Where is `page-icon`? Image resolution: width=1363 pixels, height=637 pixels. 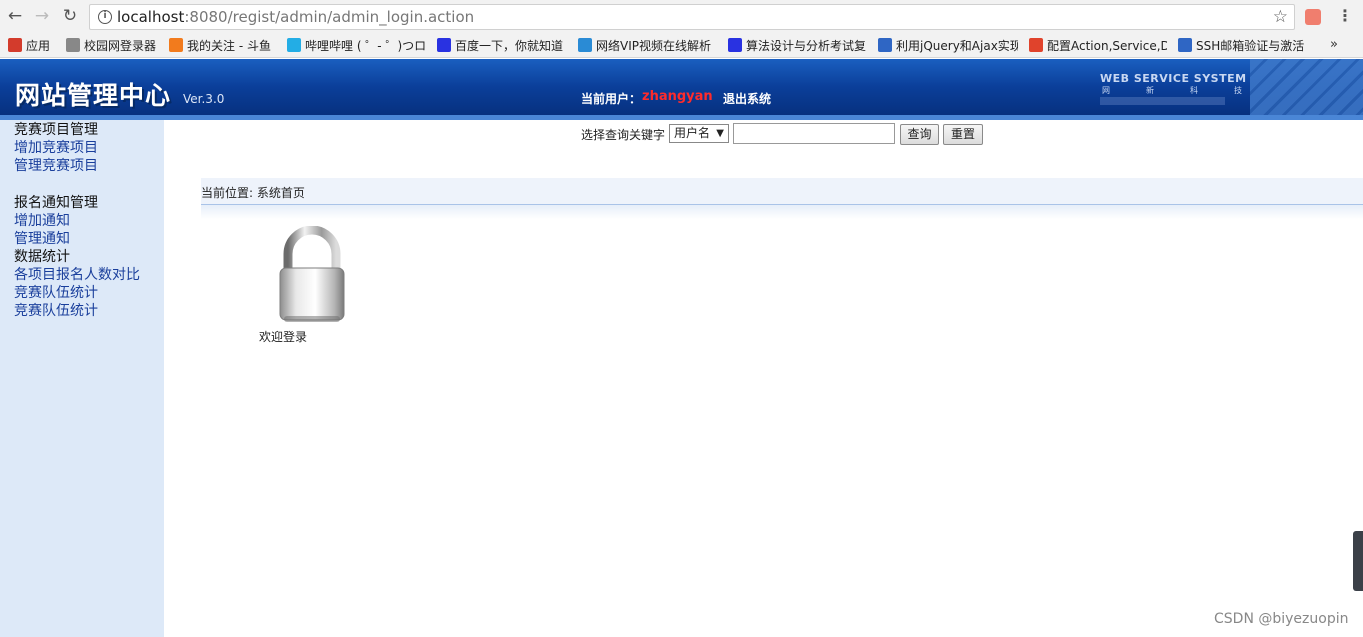
page-icon is located at coordinates (73, 45).